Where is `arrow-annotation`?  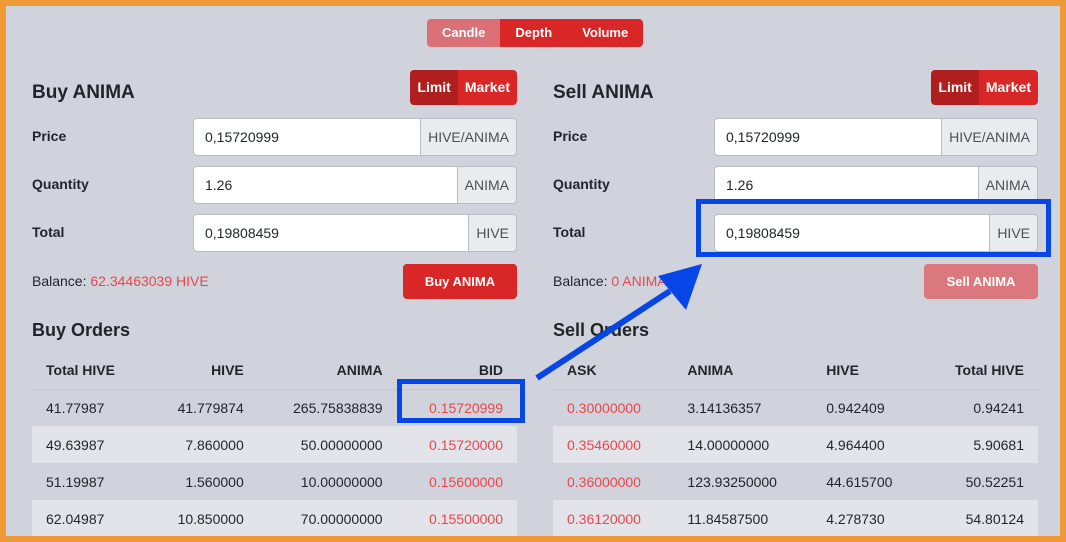 arrow-annotation is located at coordinates (618, 322).